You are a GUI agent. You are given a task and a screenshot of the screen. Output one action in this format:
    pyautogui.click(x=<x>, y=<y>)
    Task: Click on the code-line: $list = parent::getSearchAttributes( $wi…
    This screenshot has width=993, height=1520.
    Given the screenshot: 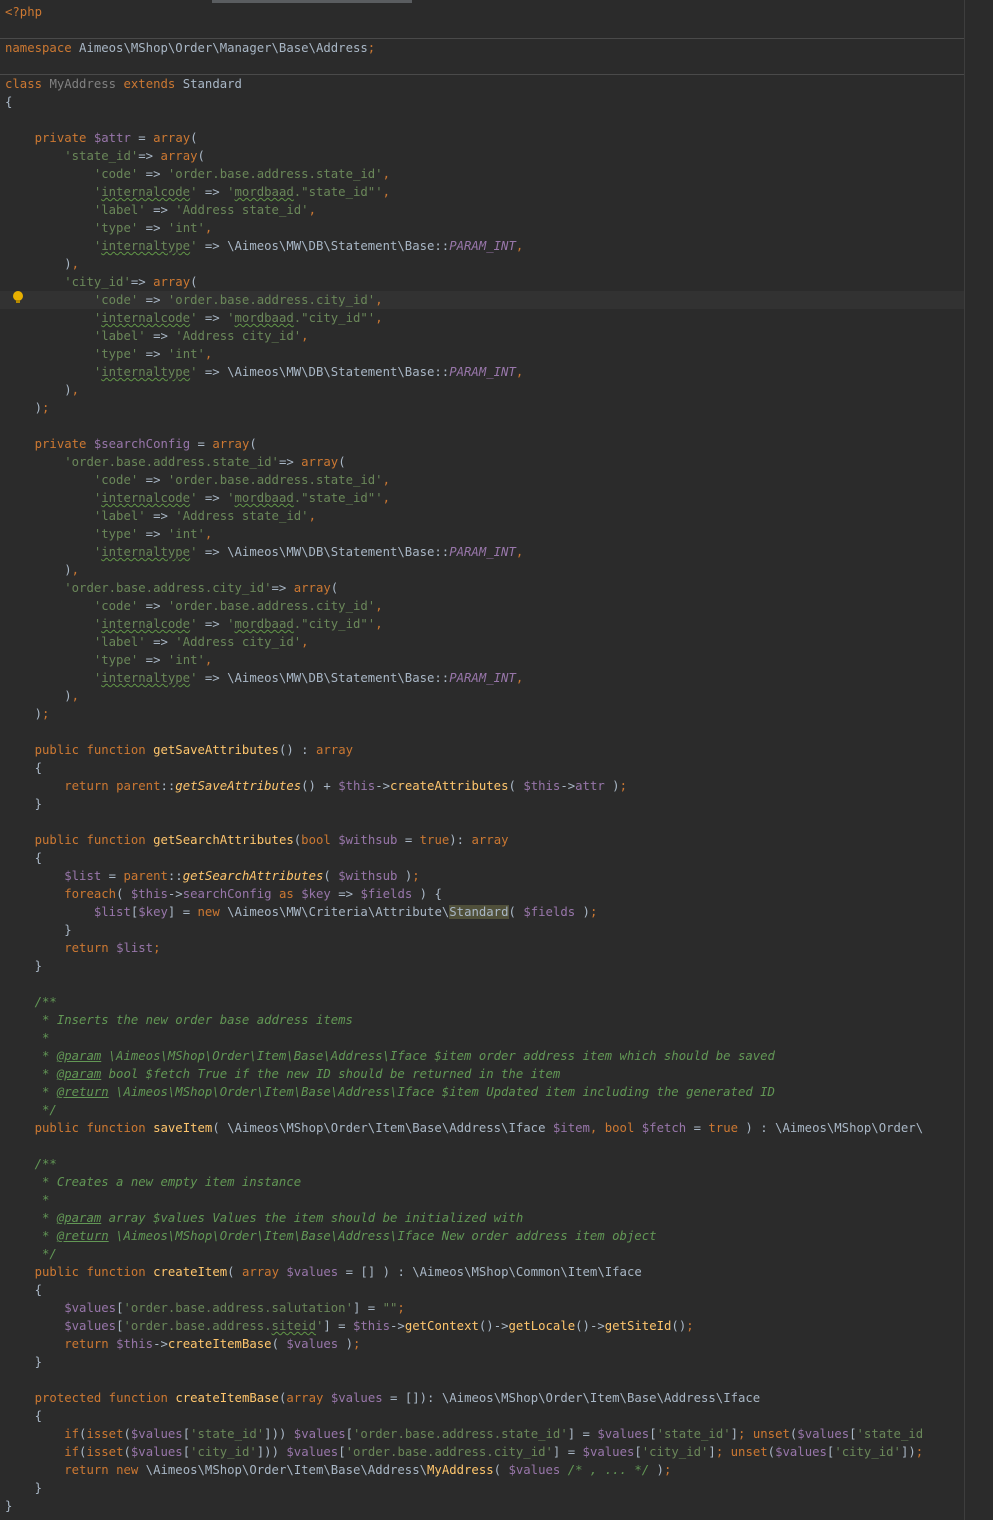 What is the action you would take?
    pyautogui.click(x=212, y=876)
    